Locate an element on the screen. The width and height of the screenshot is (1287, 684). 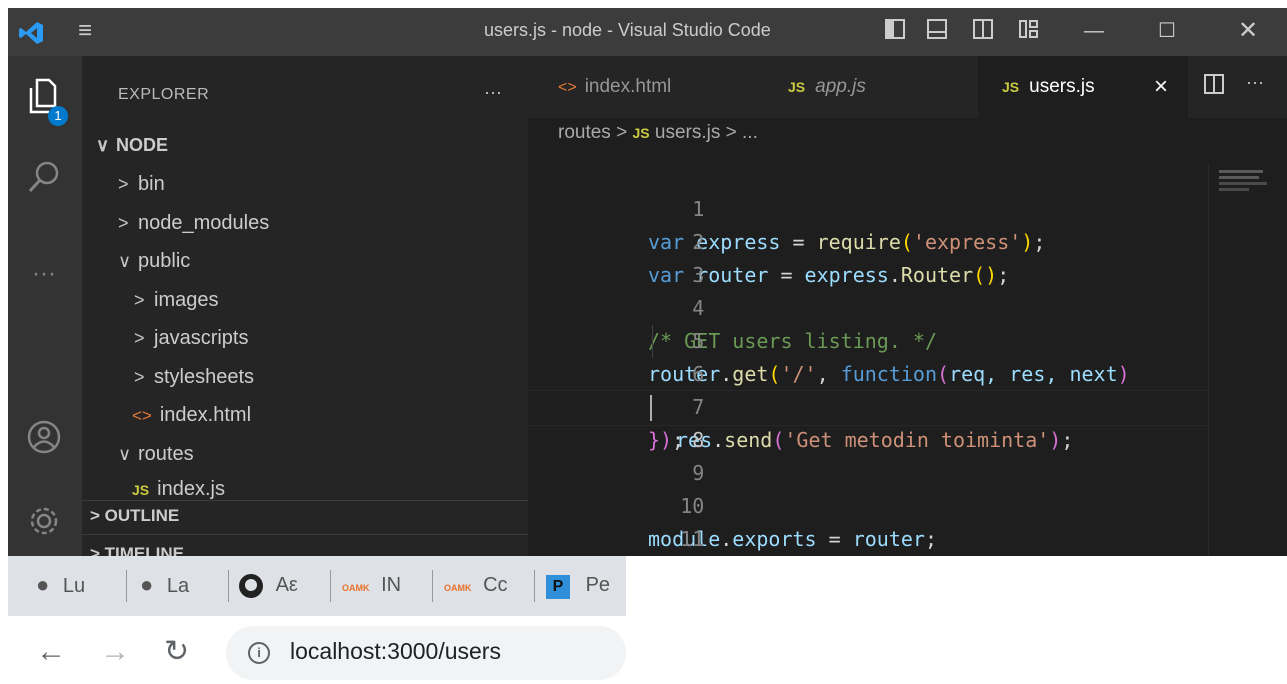
folder-routes: ∨ routes is located at coordinates (156, 454).